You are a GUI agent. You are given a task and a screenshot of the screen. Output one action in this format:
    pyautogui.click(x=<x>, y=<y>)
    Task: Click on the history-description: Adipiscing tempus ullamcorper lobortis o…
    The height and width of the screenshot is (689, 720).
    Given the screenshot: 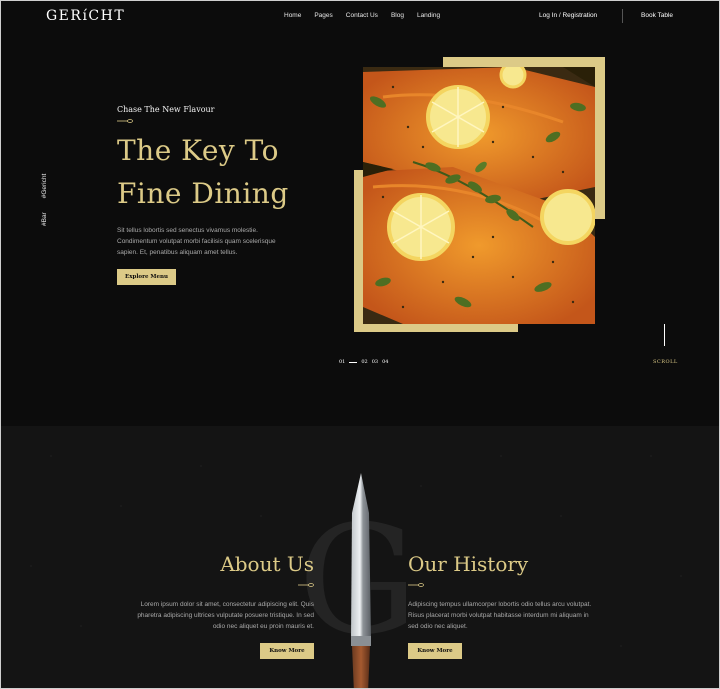 What is the action you would take?
    pyautogui.click(x=508, y=615)
    